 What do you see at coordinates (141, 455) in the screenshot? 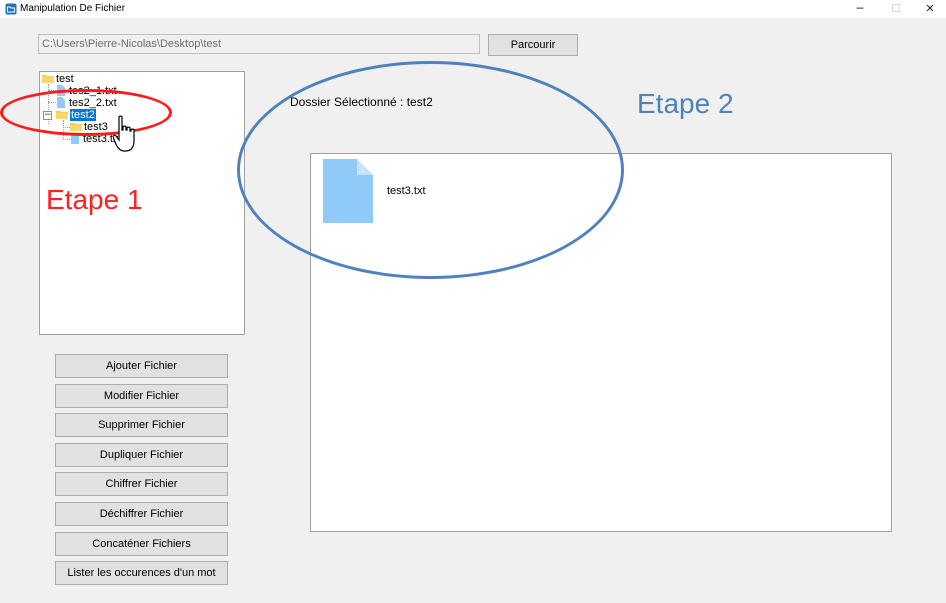
I see `duplicate-file-button: Dupliquer Fichier` at bounding box center [141, 455].